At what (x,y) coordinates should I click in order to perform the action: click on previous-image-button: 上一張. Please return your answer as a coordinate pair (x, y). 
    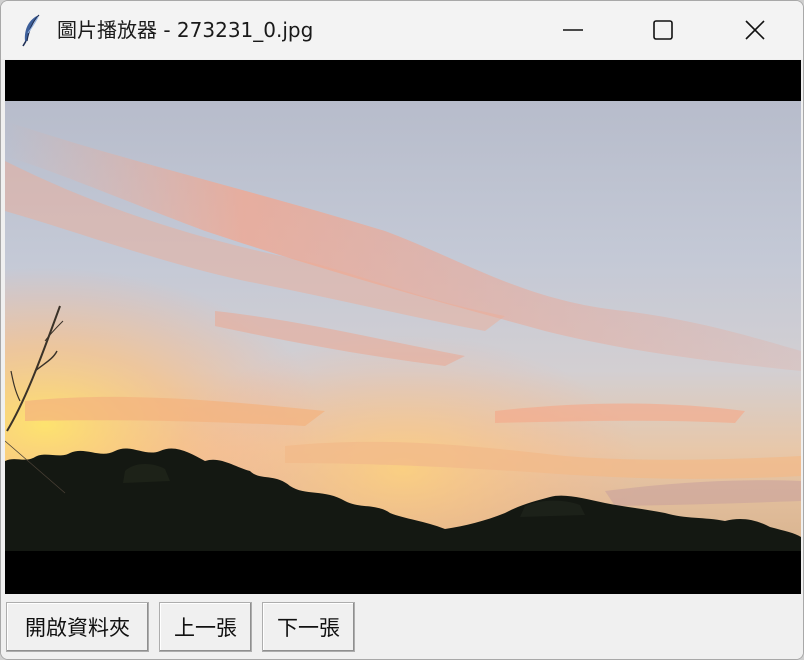
    Looking at the image, I should click on (205, 627).